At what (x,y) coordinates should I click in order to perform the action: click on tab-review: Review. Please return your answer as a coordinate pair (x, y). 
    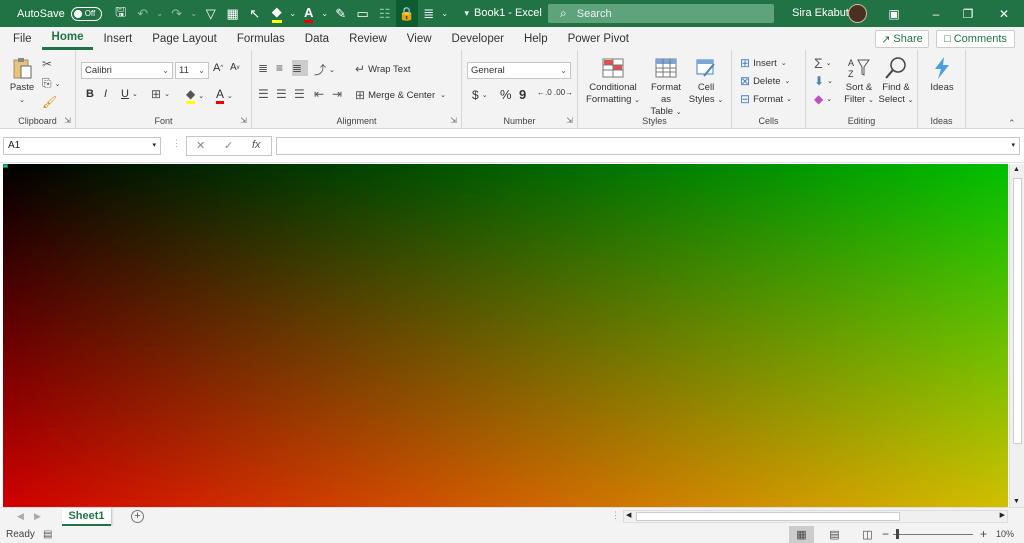
    Looking at the image, I should click on (368, 38).